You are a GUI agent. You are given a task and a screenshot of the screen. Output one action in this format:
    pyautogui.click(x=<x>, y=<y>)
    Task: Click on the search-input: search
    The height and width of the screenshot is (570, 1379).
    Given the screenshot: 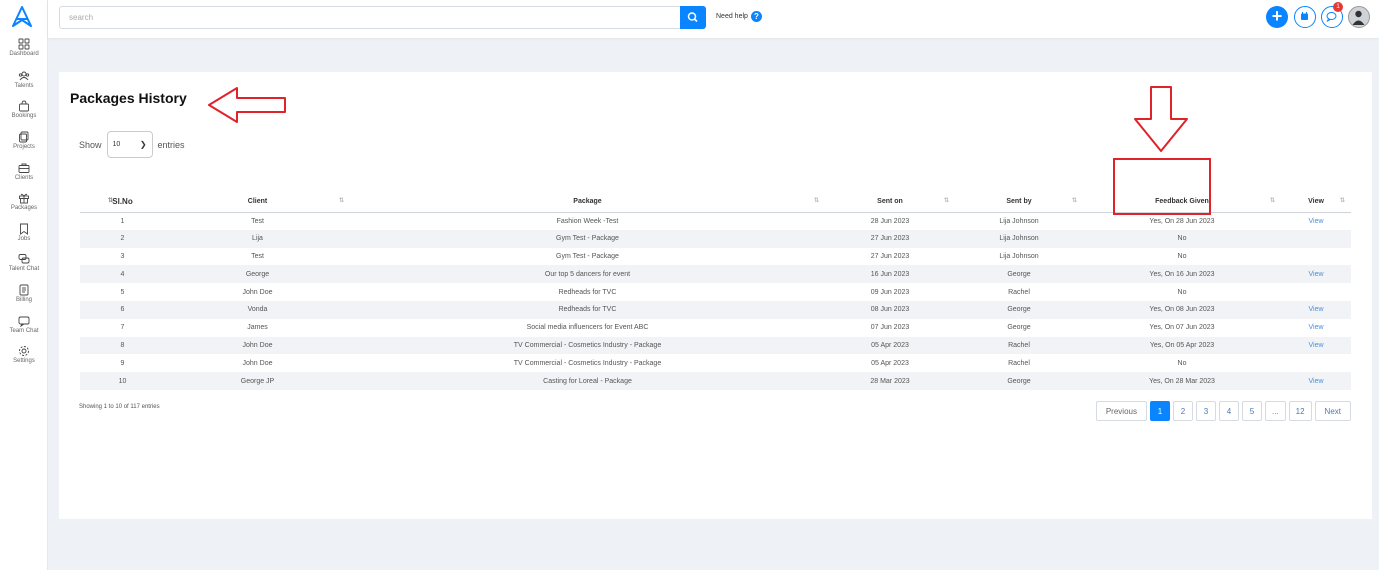 What is the action you would take?
    pyautogui.click(x=370, y=17)
    